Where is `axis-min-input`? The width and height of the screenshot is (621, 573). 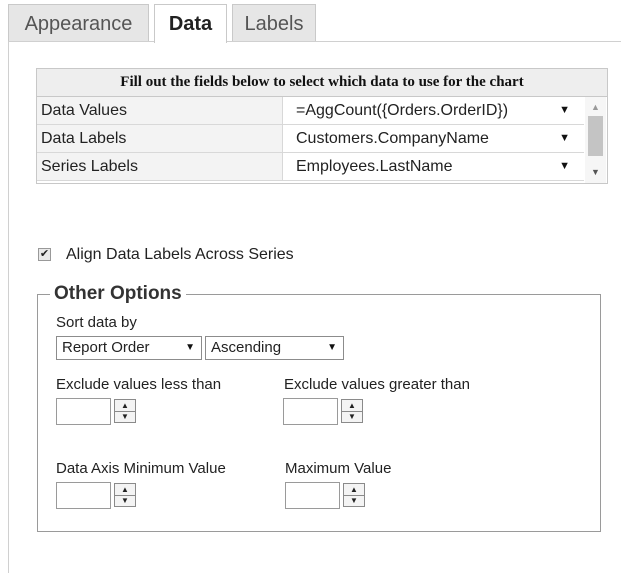
axis-min-input is located at coordinates (83, 495).